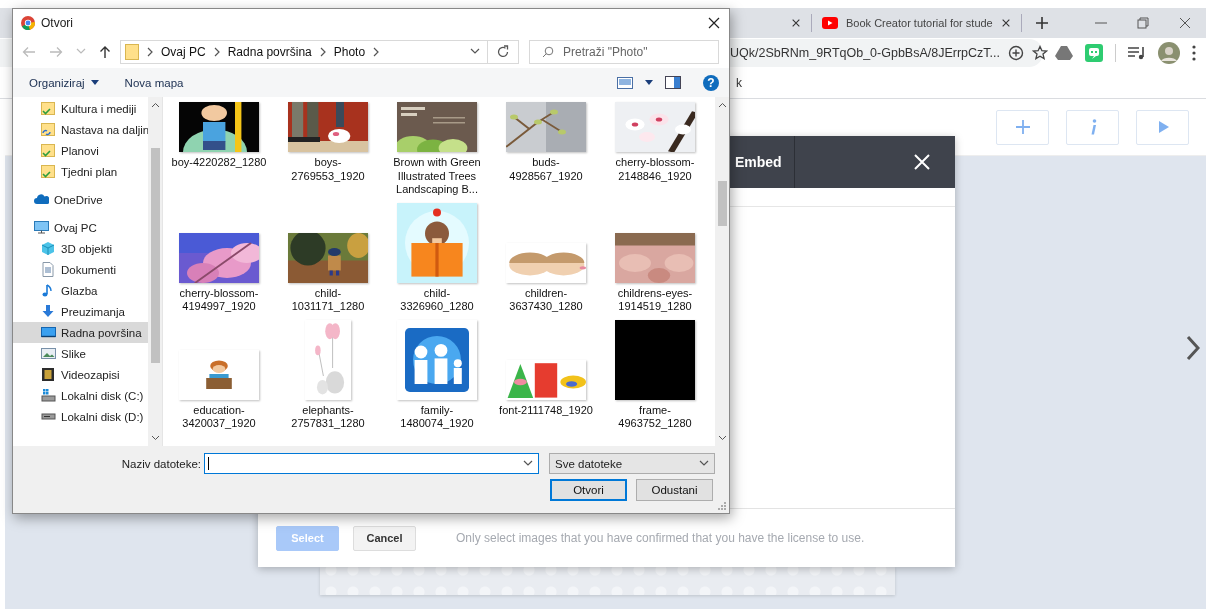 The width and height of the screenshot is (1206, 609). What do you see at coordinates (80, 374) in the screenshot?
I see `nav-item: Videozapisi` at bounding box center [80, 374].